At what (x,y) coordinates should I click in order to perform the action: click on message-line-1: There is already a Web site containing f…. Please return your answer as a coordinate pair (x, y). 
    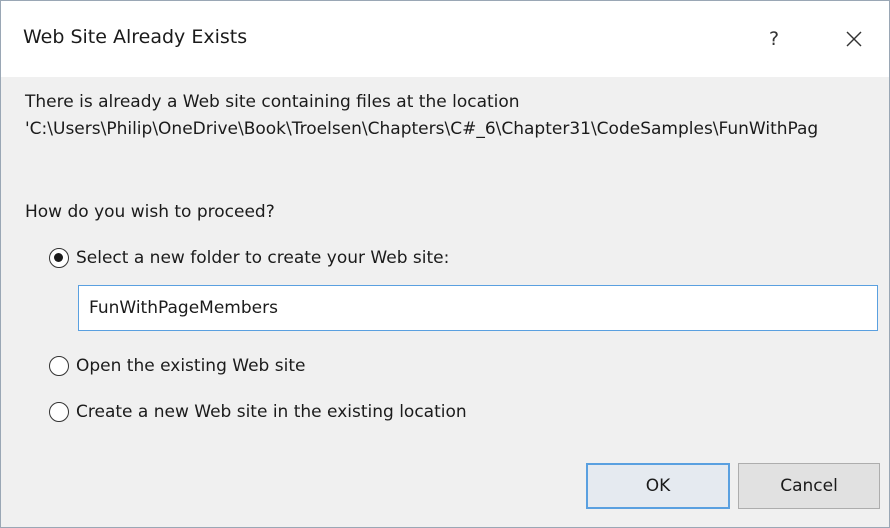
    Looking at the image, I should click on (272, 102).